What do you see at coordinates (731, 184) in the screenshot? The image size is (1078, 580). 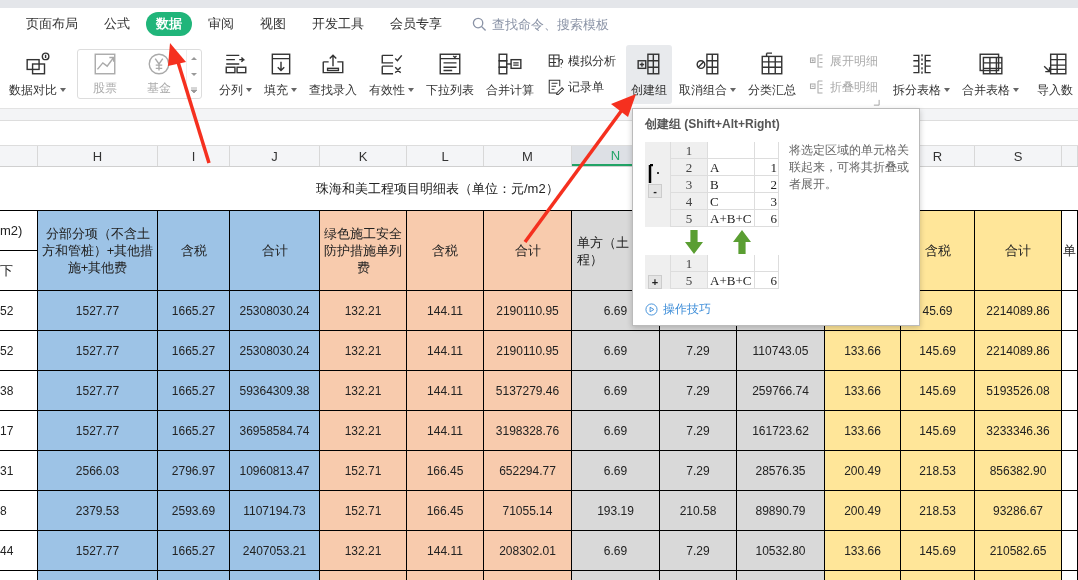 I see `table-cell: B` at bounding box center [731, 184].